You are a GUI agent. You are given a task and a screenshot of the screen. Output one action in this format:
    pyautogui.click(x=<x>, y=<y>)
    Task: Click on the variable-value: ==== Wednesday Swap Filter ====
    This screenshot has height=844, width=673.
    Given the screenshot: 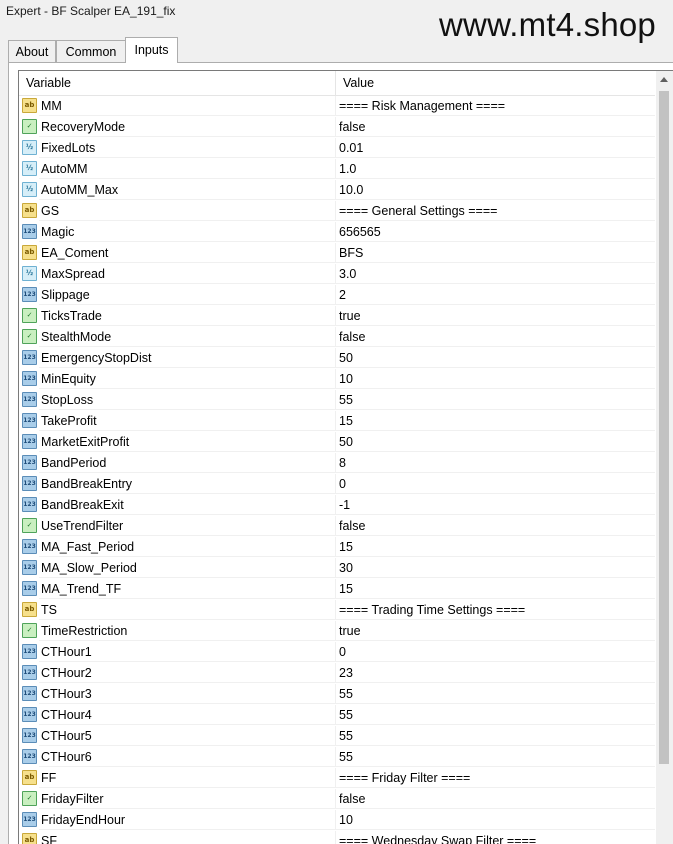 What is the action you would take?
    pyautogui.click(x=495, y=837)
    